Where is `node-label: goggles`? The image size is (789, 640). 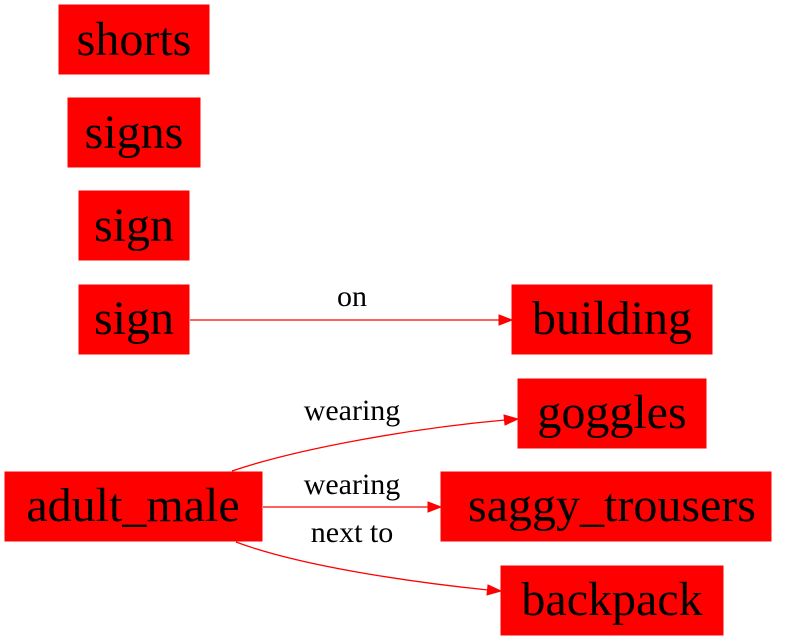 node-label: goggles is located at coordinates (611, 412).